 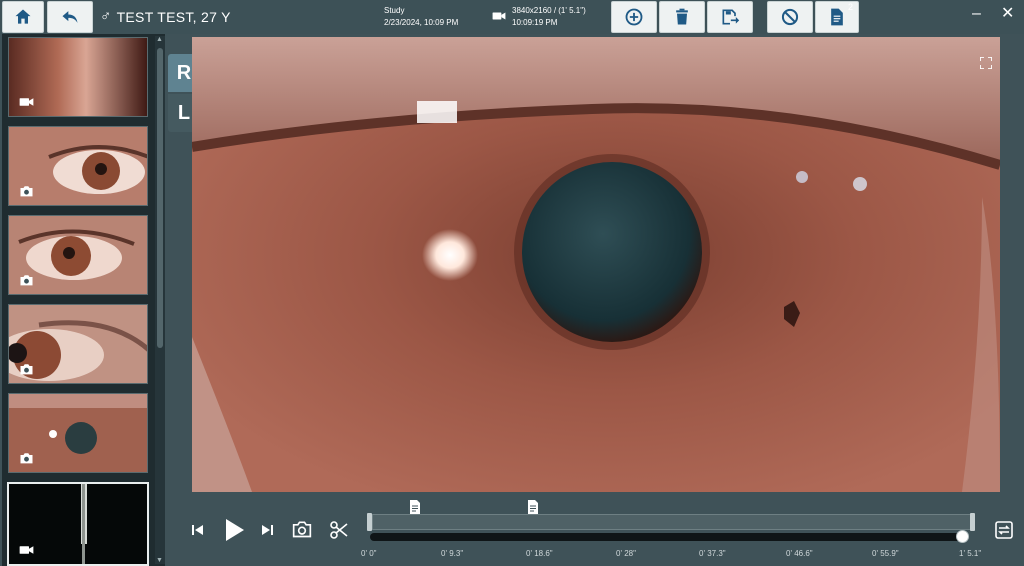 I want to click on snapshot-camera-icon, so click(x=302, y=529).